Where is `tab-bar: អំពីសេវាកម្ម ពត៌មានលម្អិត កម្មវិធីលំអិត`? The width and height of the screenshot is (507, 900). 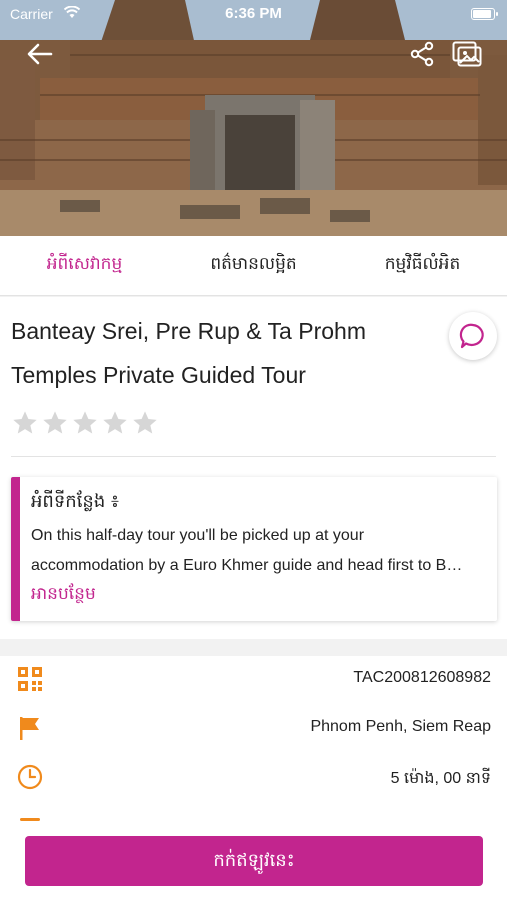 tab-bar: អំពីសេវាកម្ម ពត៌មានលម្អិត កម្មវិធីលំអិត is located at coordinates (253, 266).